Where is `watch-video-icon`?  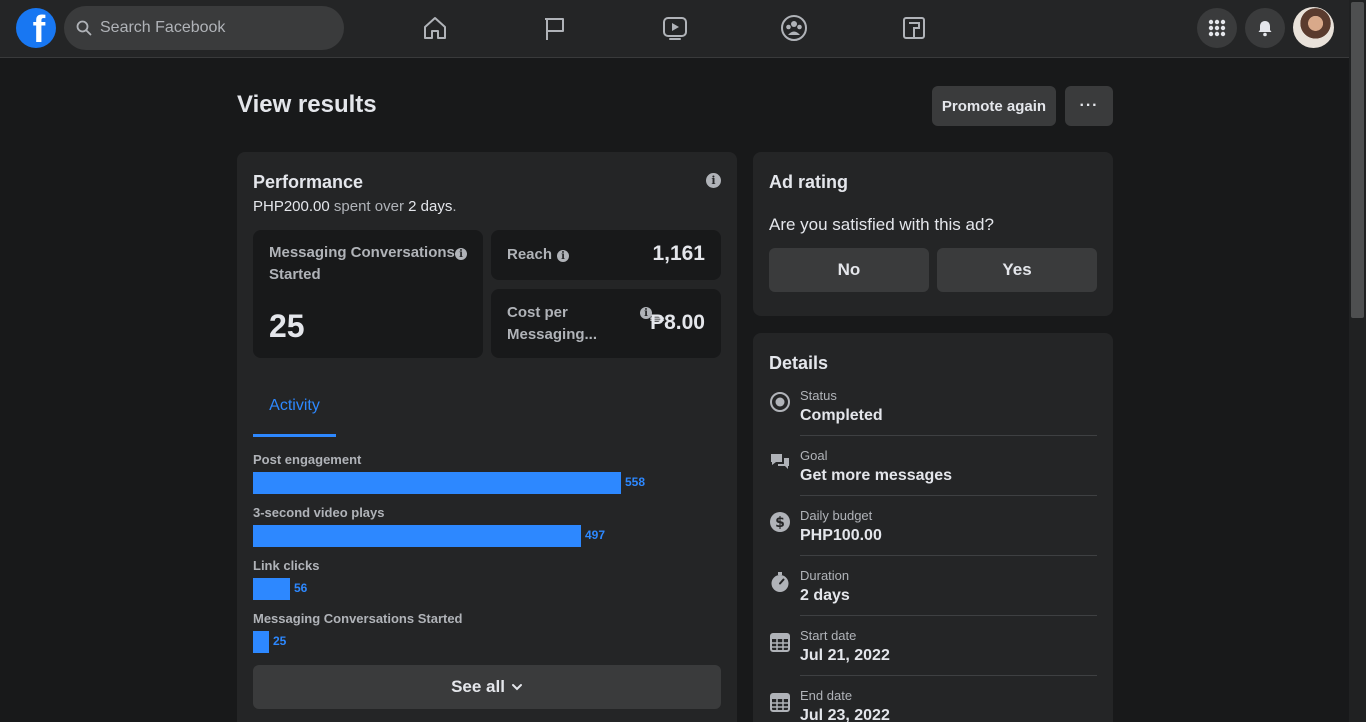 watch-video-icon is located at coordinates (675, 28).